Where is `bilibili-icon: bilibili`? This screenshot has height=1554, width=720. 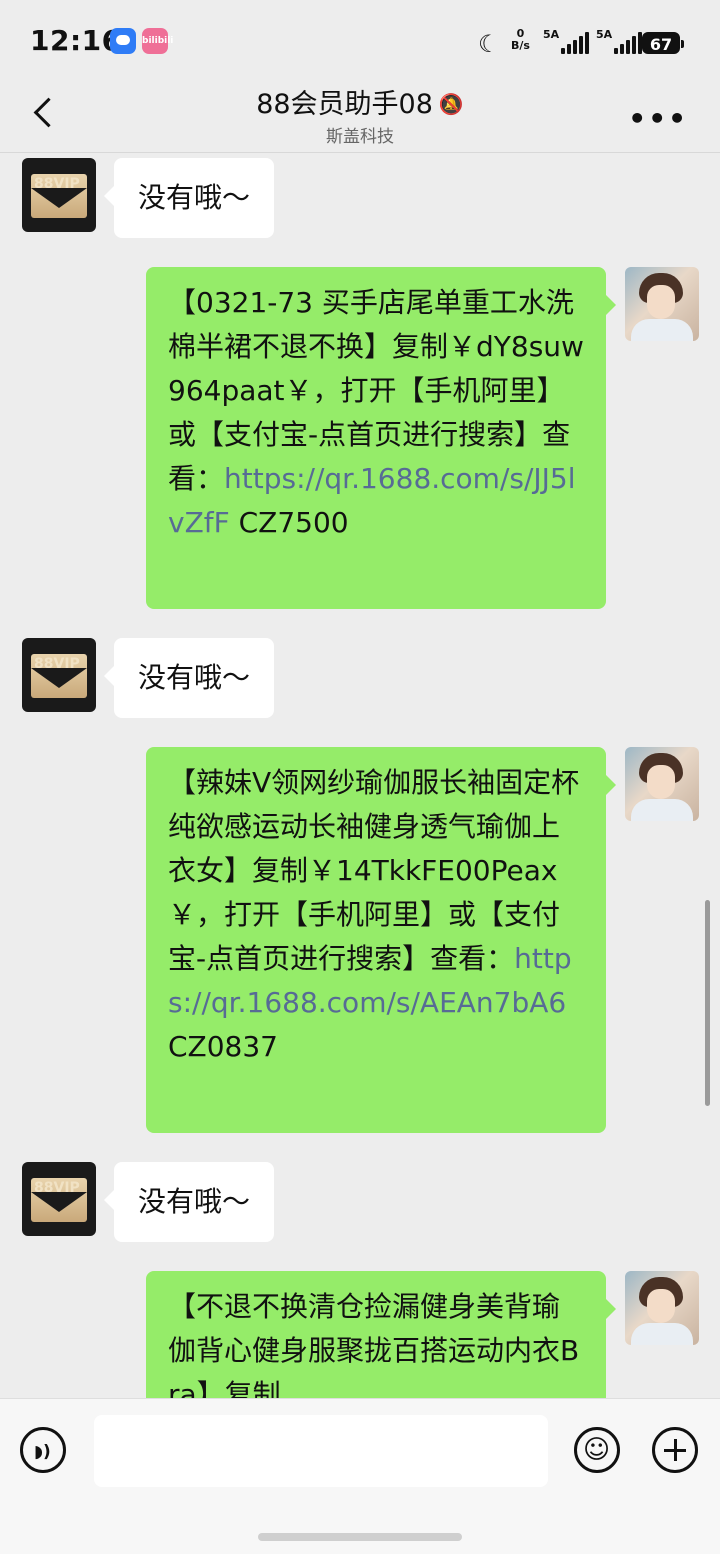 bilibili-icon: bilibili is located at coordinates (157, 41).